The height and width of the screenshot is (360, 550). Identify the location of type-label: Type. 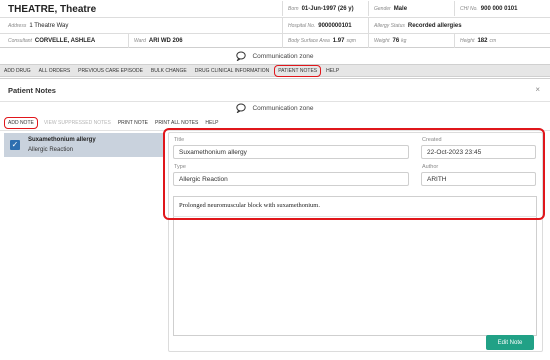
(180, 167).